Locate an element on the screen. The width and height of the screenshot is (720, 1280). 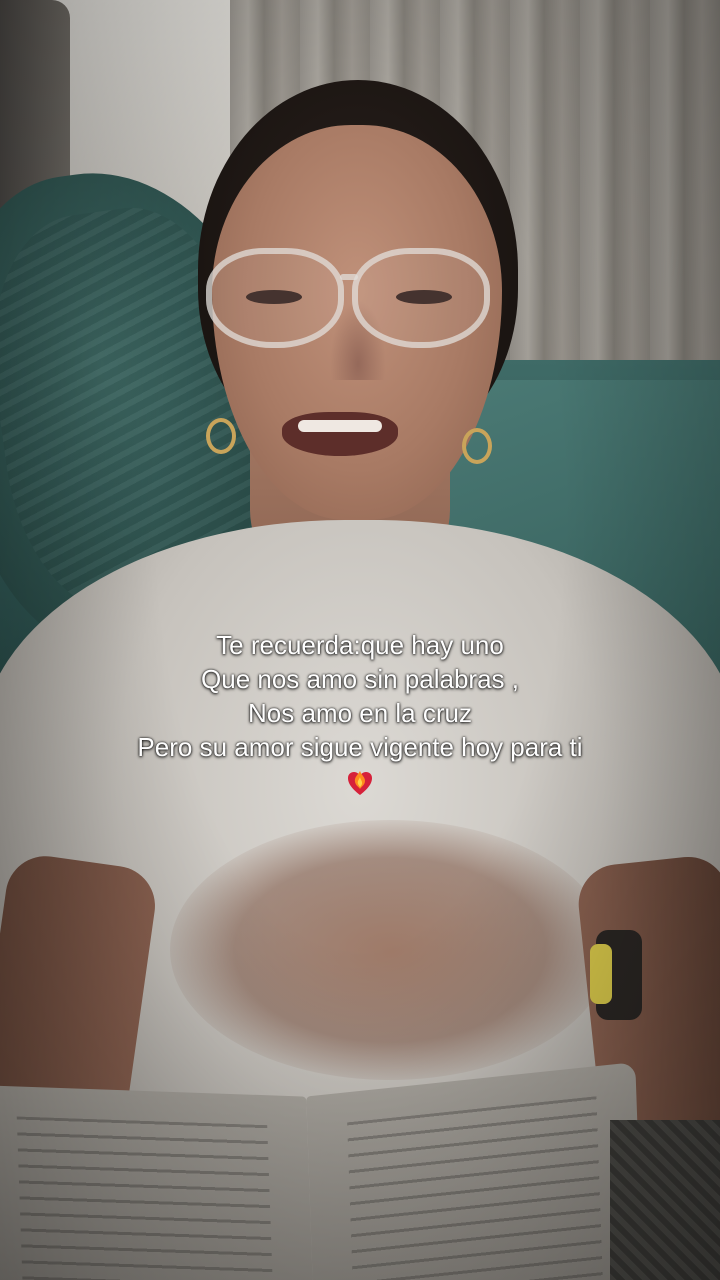
book-right-page is located at coordinates (474, 1171).